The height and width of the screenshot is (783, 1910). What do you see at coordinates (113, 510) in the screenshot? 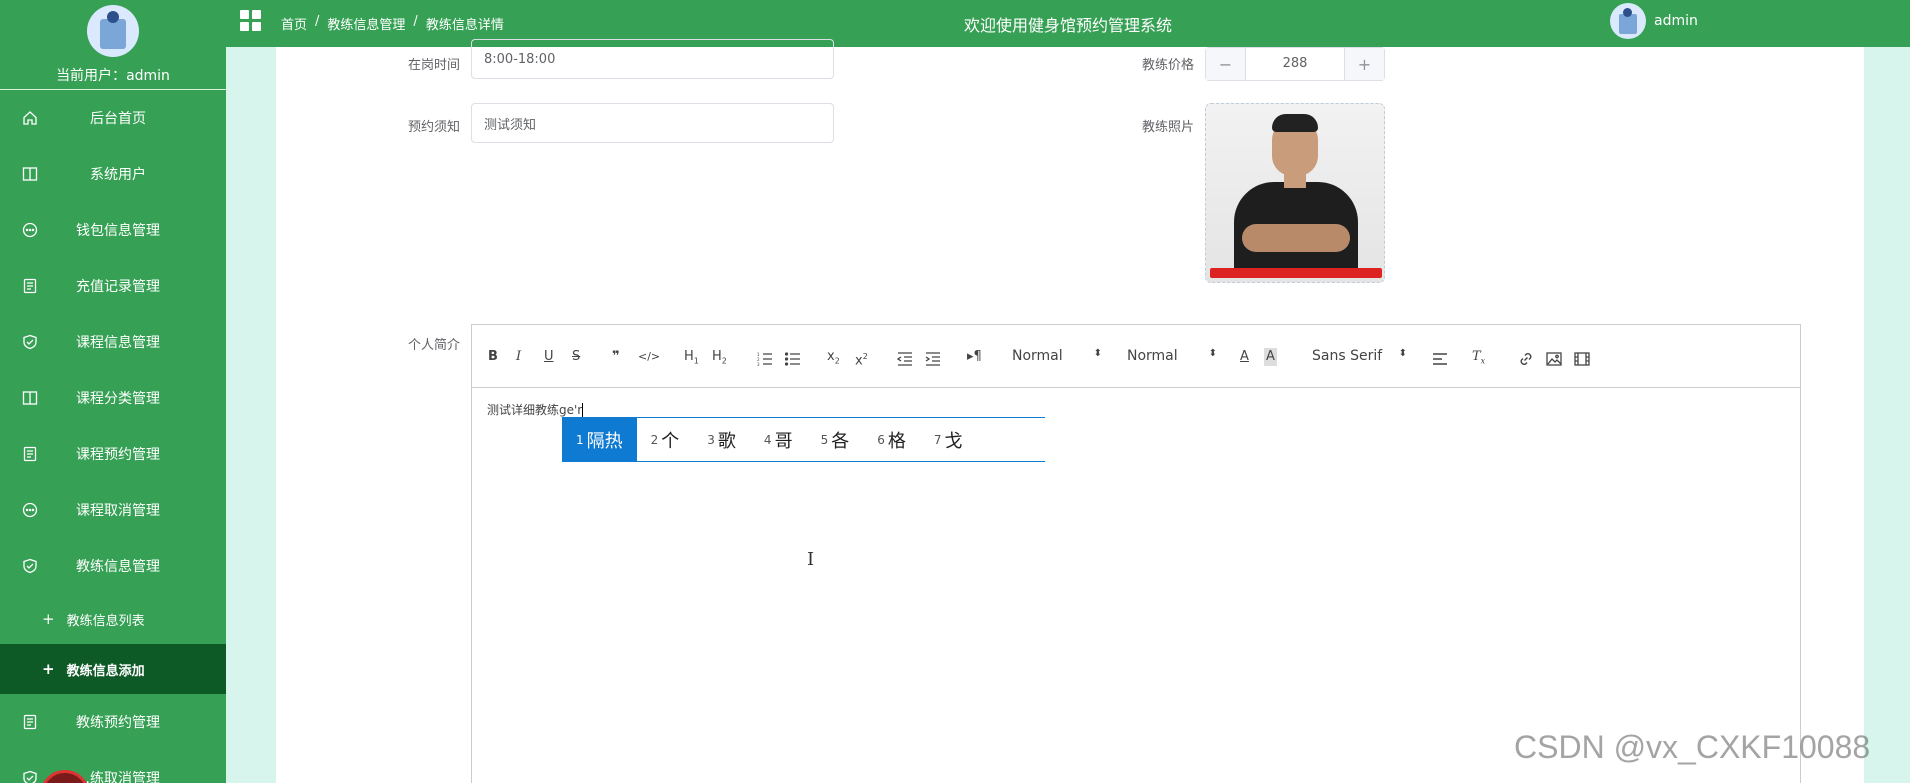
I see `sidebar-item-course-cancel: 课程取消管理` at bounding box center [113, 510].